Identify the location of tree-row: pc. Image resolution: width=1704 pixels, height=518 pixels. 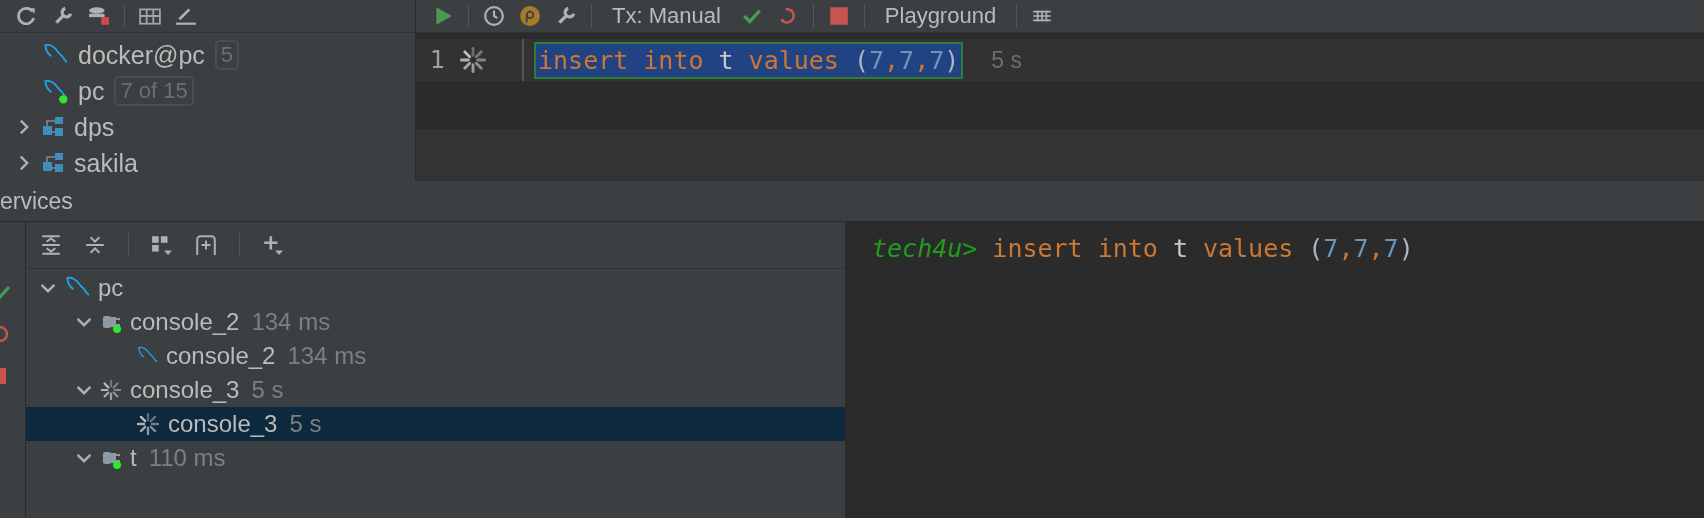
(435, 288).